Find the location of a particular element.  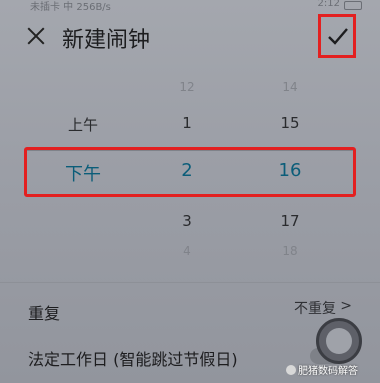

watermark-text: 肥猪数码解答 is located at coordinates (328, 371).